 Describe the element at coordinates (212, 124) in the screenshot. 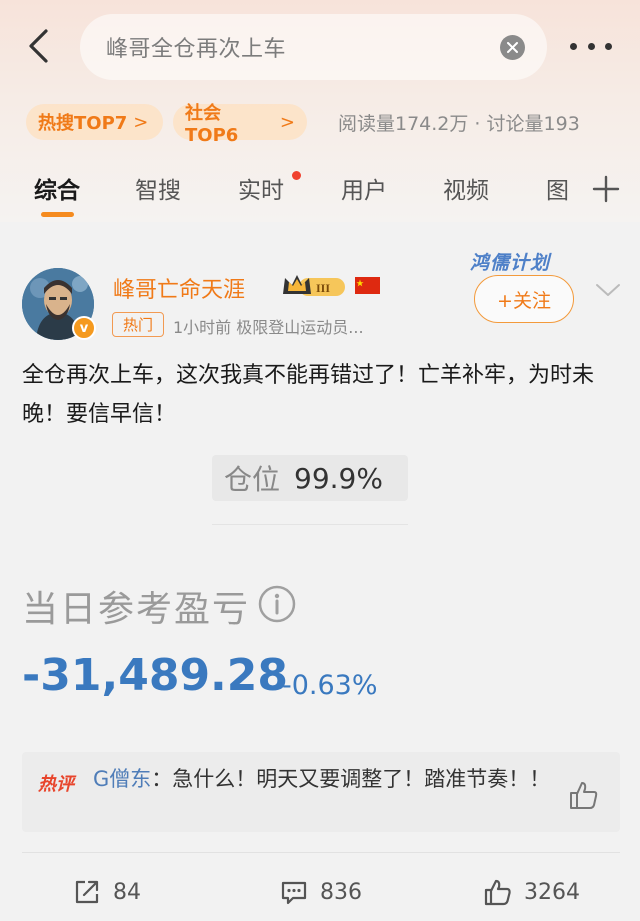

I see `chip-label: 社会TOP6` at that location.